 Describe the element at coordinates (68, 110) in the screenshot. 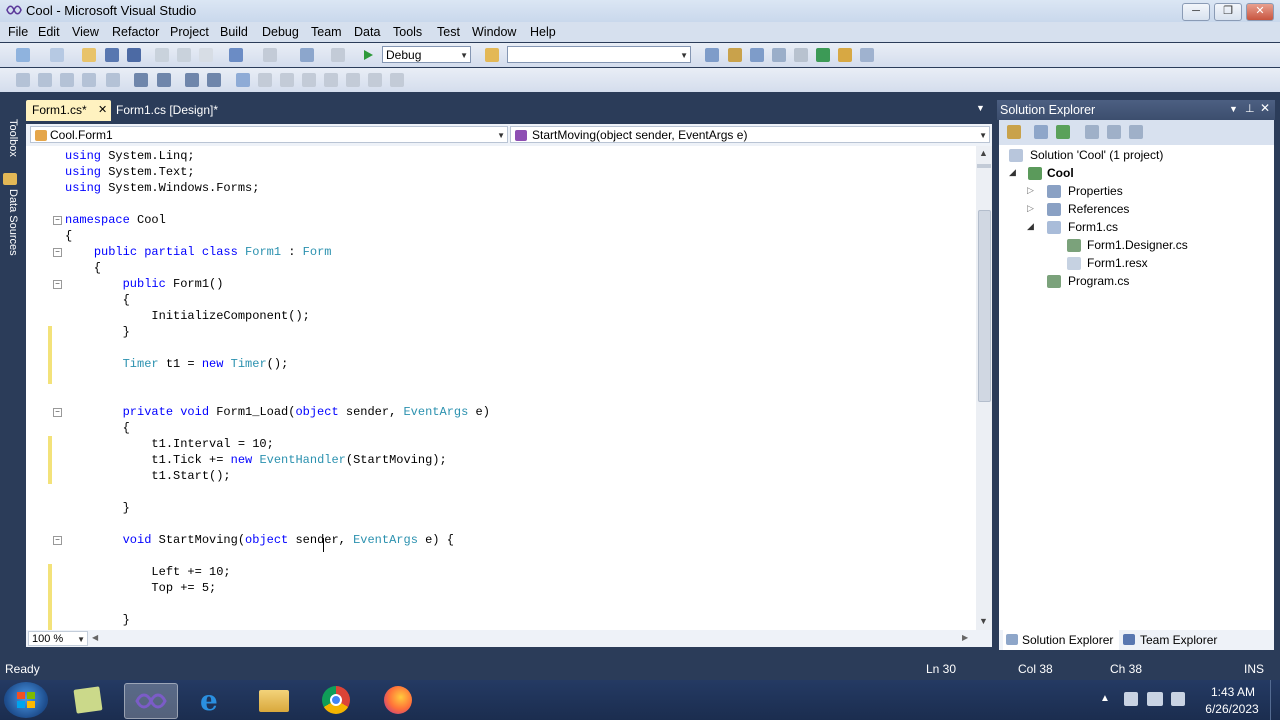

I see `tab-form1-cs: Form1.cs* ✕` at that location.